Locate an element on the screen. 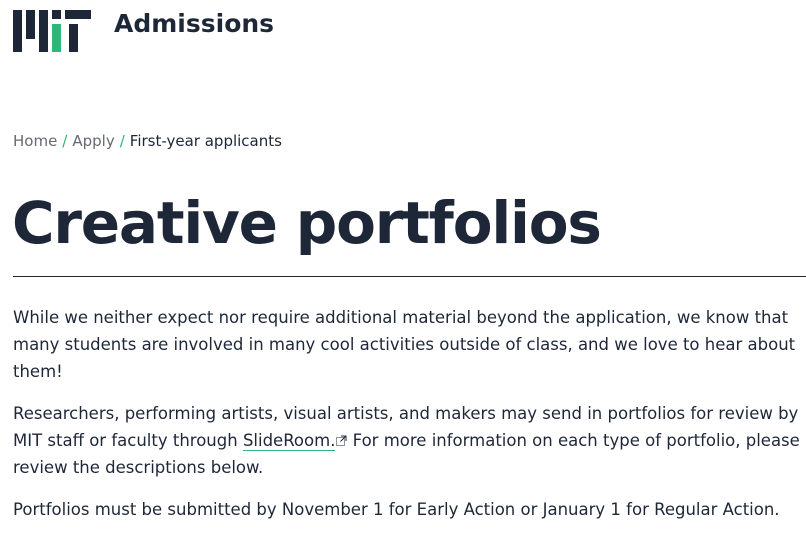 The image size is (806, 537). breadcrumb-home: Home is located at coordinates (35, 141).